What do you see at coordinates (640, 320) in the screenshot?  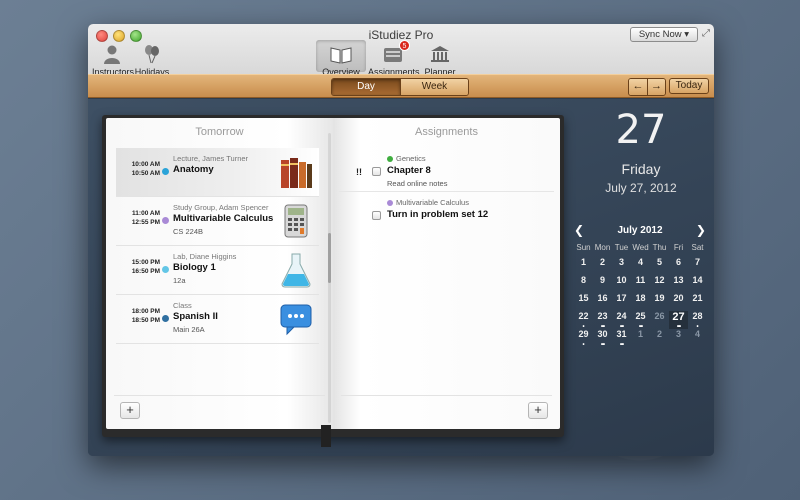 I see `calendar-day: 25` at bounding box center [640, 320].